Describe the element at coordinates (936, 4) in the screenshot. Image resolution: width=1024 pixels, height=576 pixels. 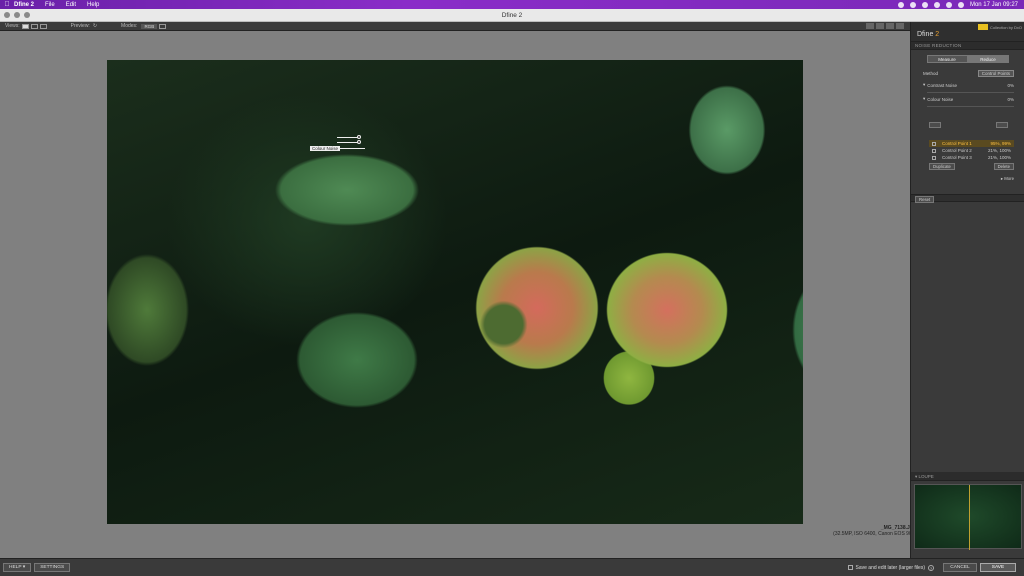
I see `wifi-icon` at that location.